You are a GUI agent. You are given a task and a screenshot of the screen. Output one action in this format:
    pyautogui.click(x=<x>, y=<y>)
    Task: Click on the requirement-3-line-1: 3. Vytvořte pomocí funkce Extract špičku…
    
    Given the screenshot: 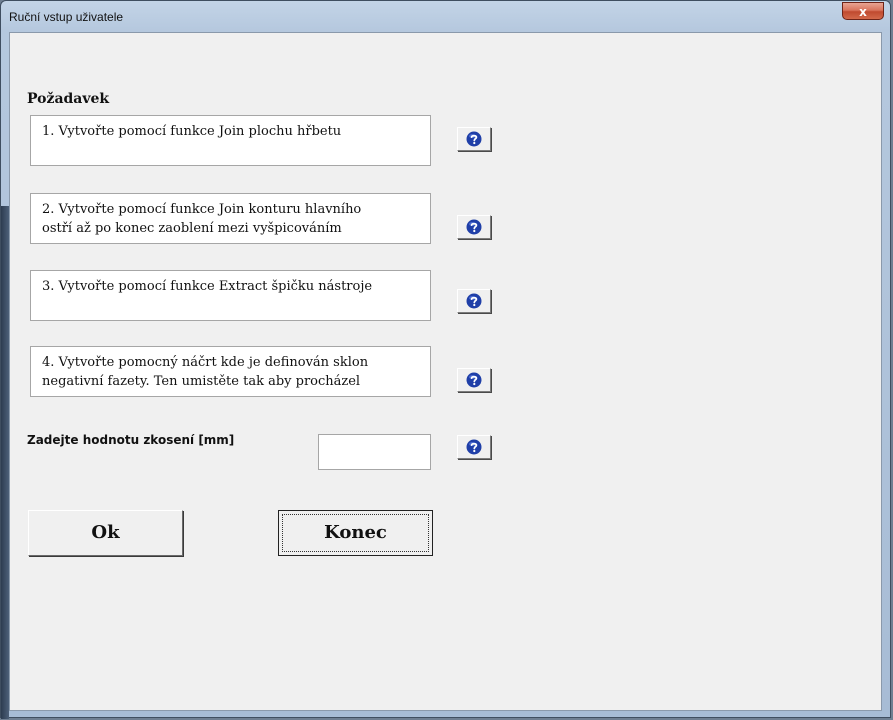 What is the action you would take?
    pyautogui.click(x=207, y=286)
    